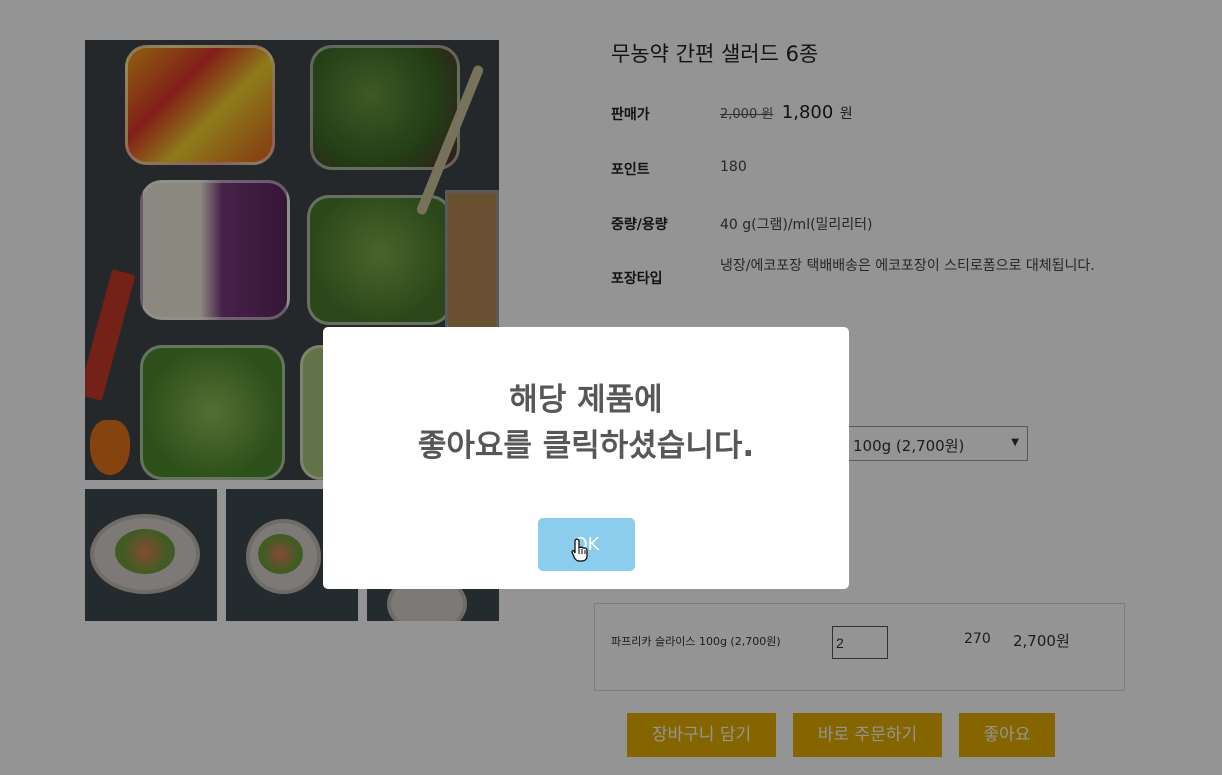 This screenshot has width=1222, height=775. I want to click on modal-message-line-1: 해당 제품에, so click(586, 400).